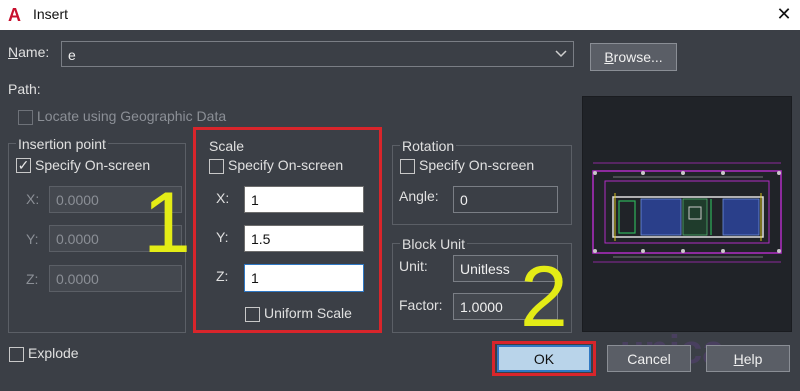  What do you see at coordinates (25, 117) in the screenshot?
I see `geo-checkbox` at bounding box center [25, 117].